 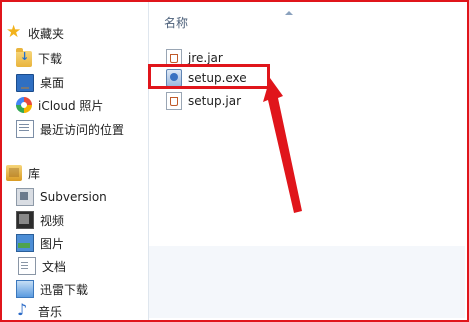 I want to click on nav-item-xunlei-downloads: 迅雷下载, so click(x=89, y=289).